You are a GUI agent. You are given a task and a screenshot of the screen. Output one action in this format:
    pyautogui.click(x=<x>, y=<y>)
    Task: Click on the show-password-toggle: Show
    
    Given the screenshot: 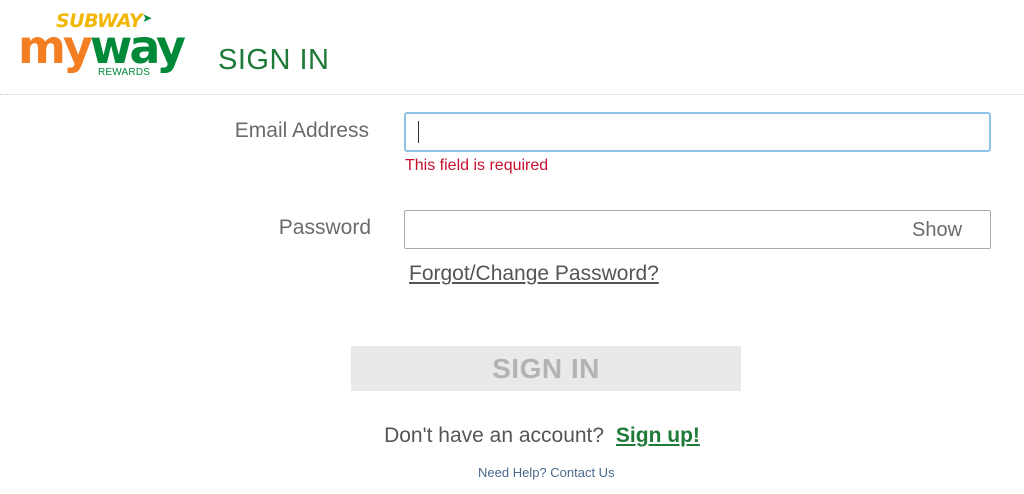 What is the action you would take?
    pyautogui.click(x=937, y=230)
    